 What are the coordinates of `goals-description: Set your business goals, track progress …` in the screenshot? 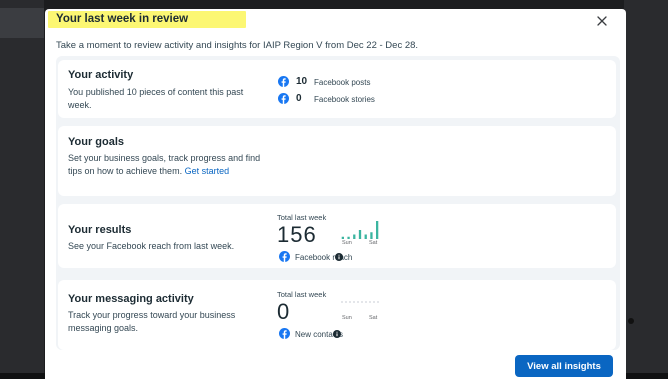 It's located at (164, 164).